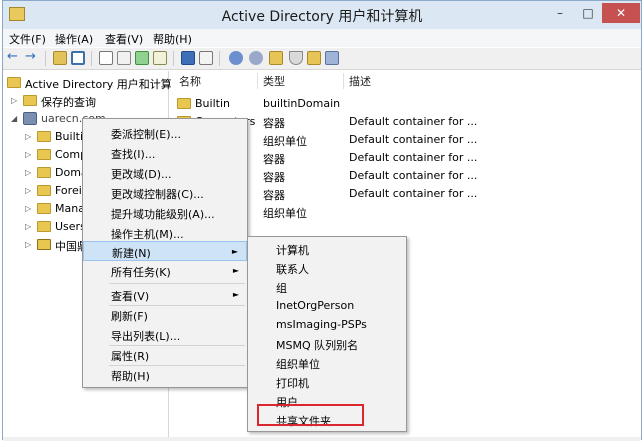 The image size is (644, 444). I want to click on row-type: builtinDomain, so click(302, 103).